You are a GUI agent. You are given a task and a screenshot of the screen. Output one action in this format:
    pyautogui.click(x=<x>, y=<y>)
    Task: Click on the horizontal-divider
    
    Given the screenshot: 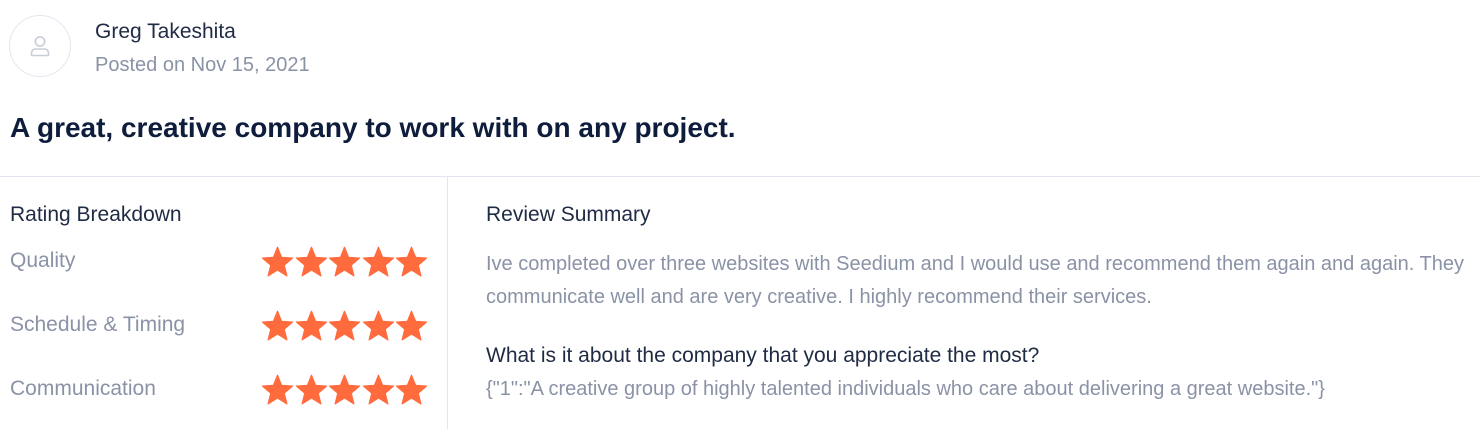 What is the action you would take?
    pyautogui.click(x=740, y=176)
    